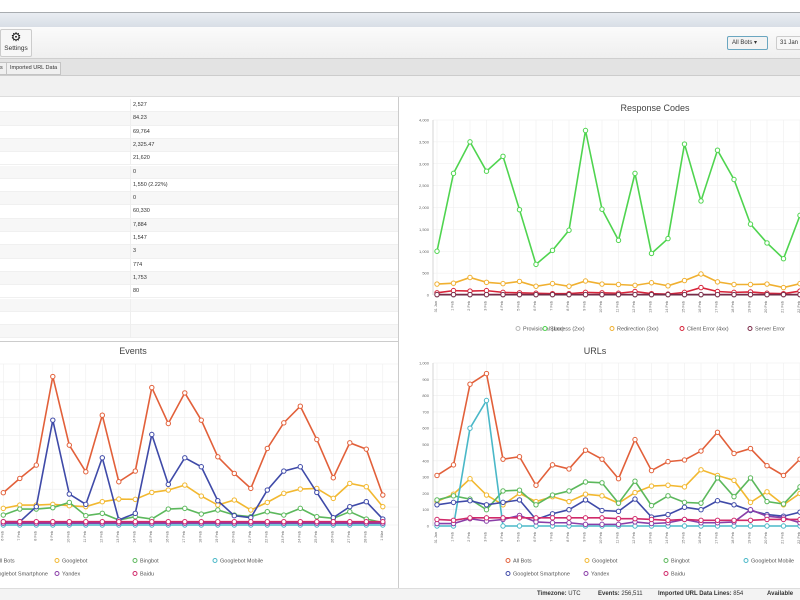 The height and width of the screenshot is (600, 800). What do you see at coordinates (199, 292) in the screenshot?
I see `table-row: 80` at bounding box center [199, 292].